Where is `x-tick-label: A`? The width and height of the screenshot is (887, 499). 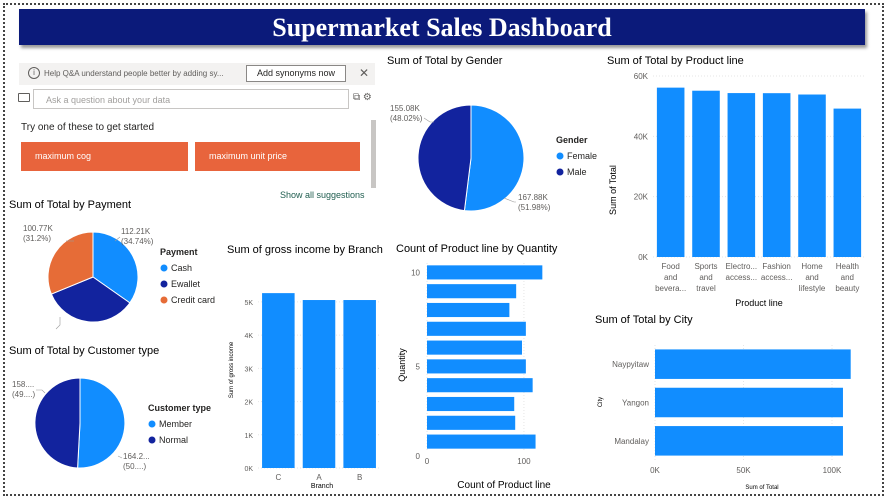 x-tick-label: A is located at coordinates (319, 477).